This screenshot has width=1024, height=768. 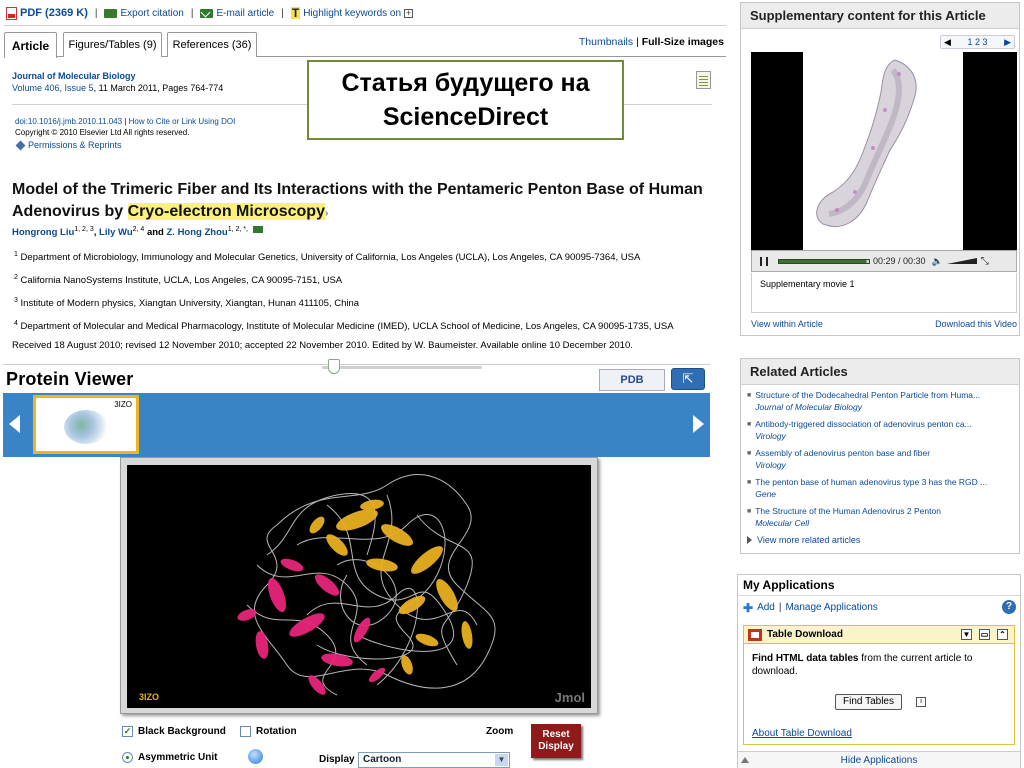 I want to click on document-icon, so click(x=703, y=80).